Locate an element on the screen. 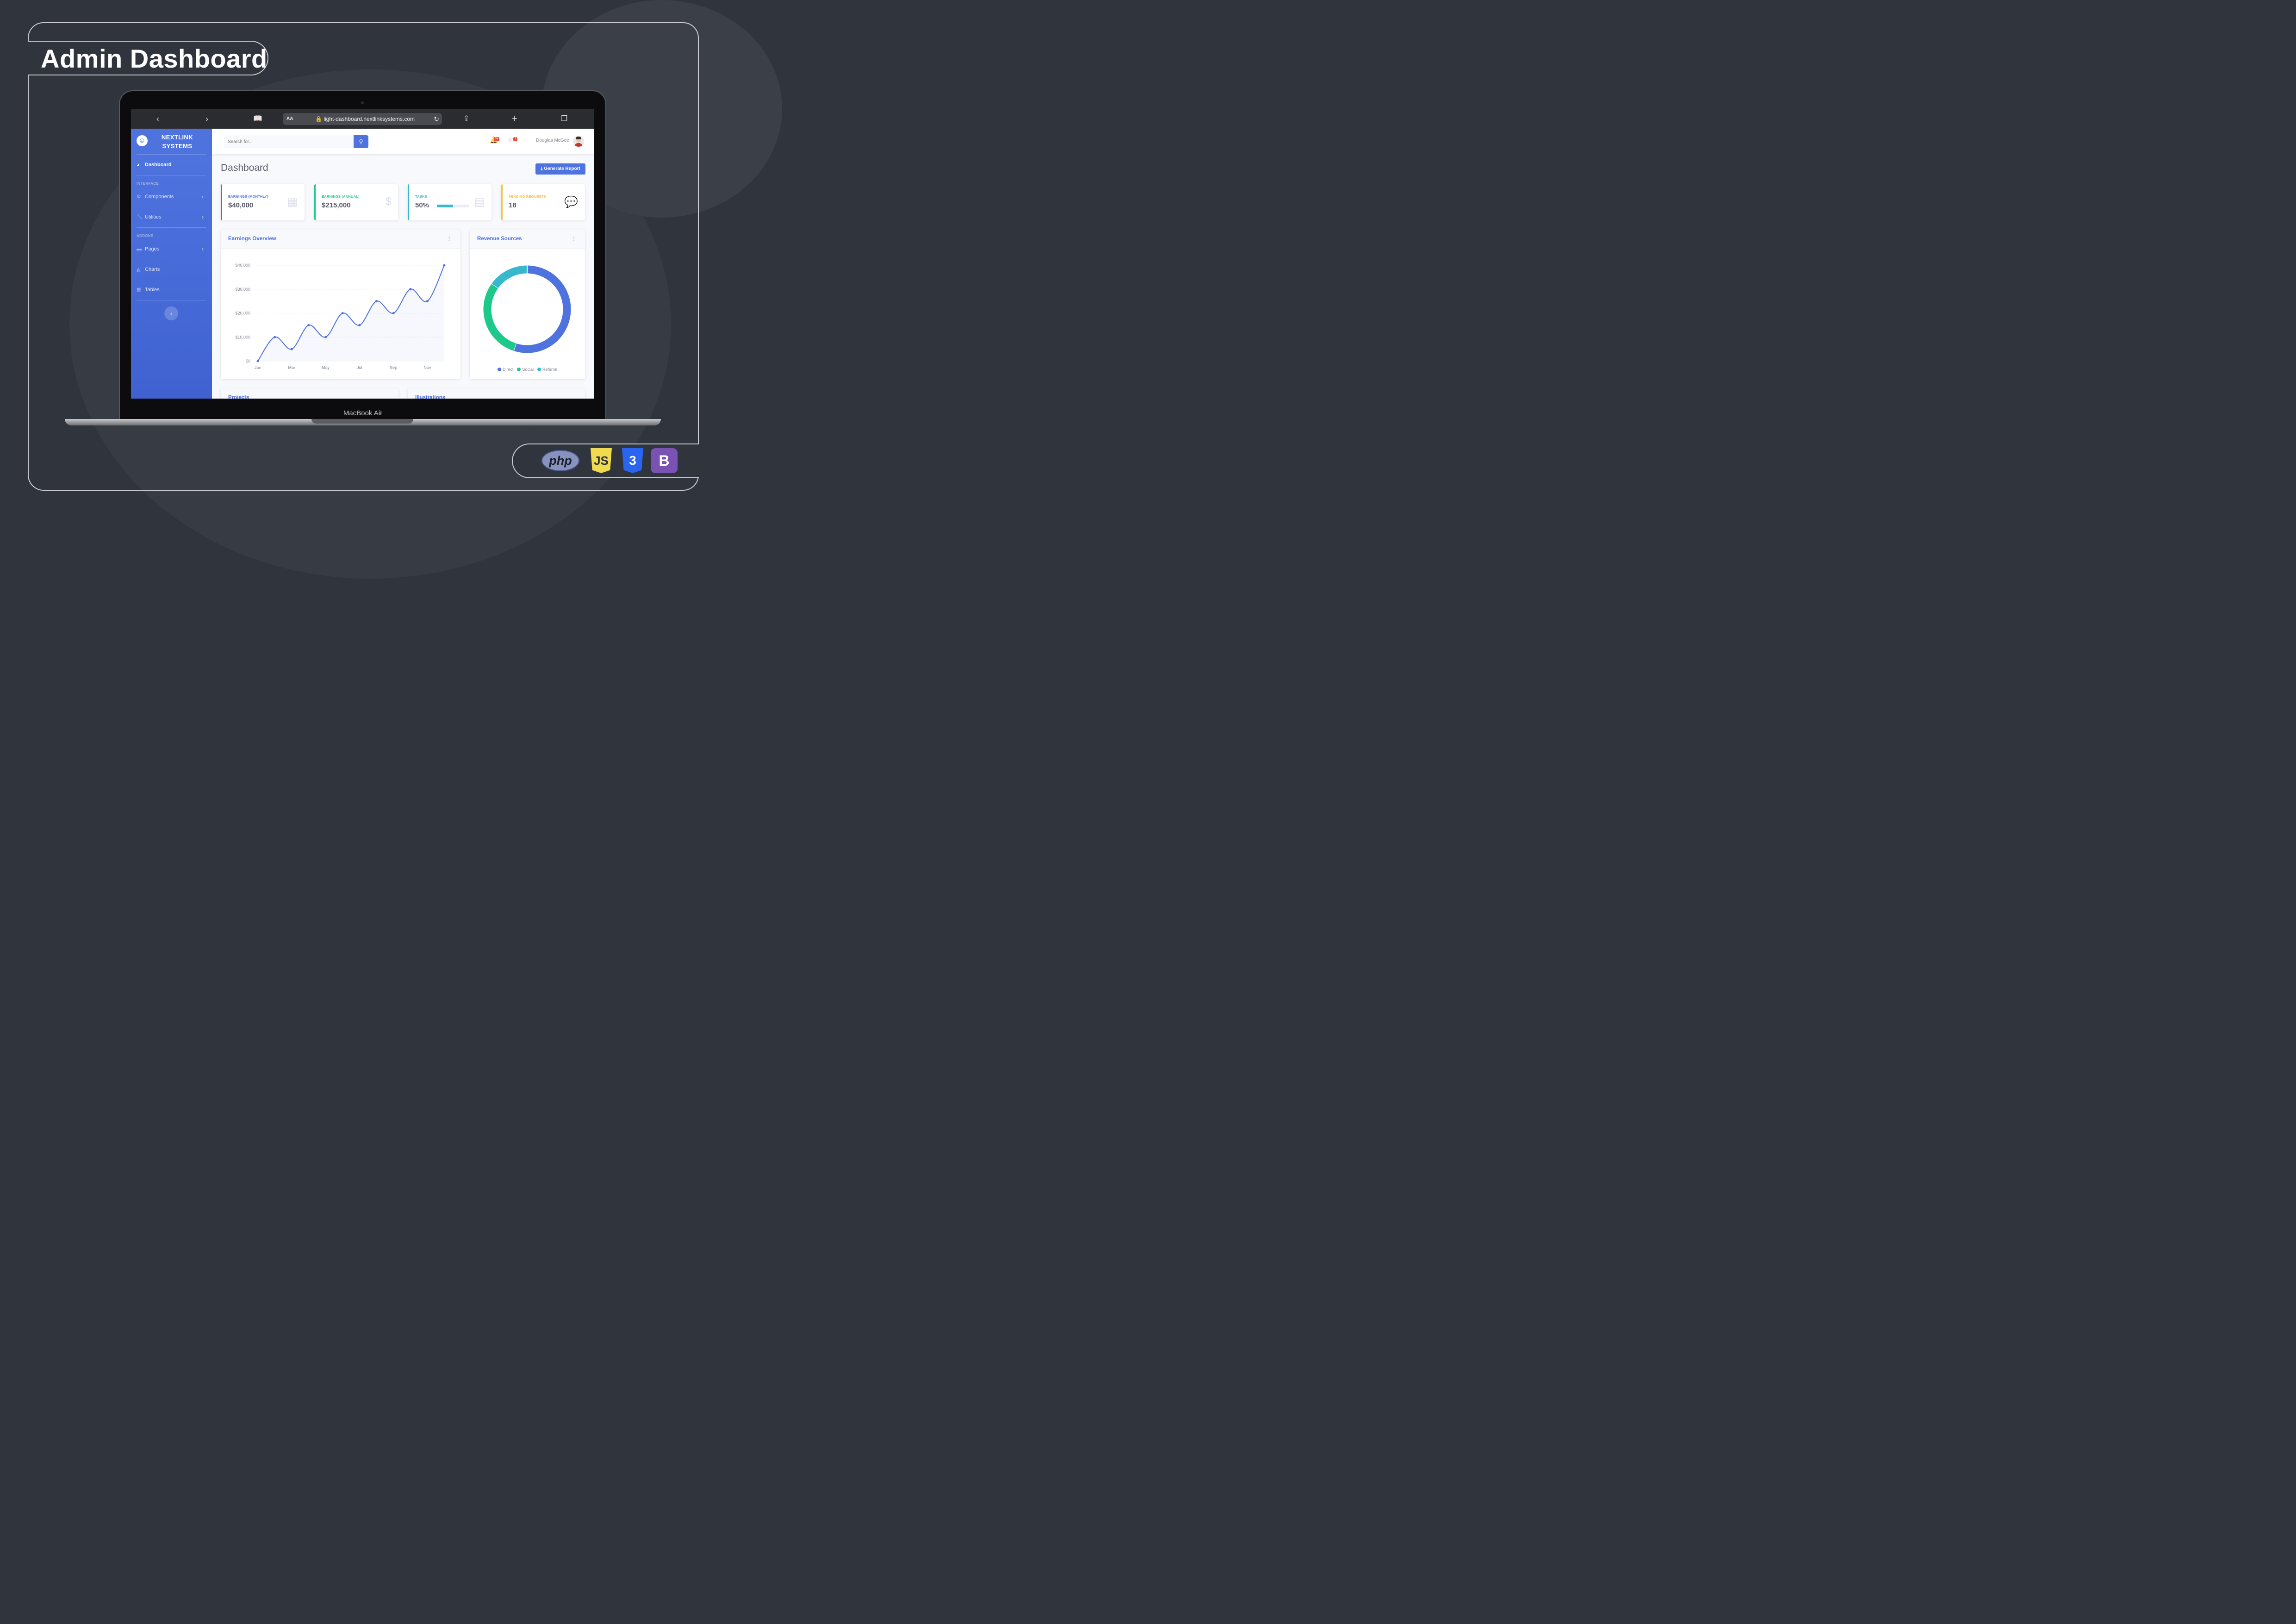  text-size-button: AA is located at coordinates (289, 119).